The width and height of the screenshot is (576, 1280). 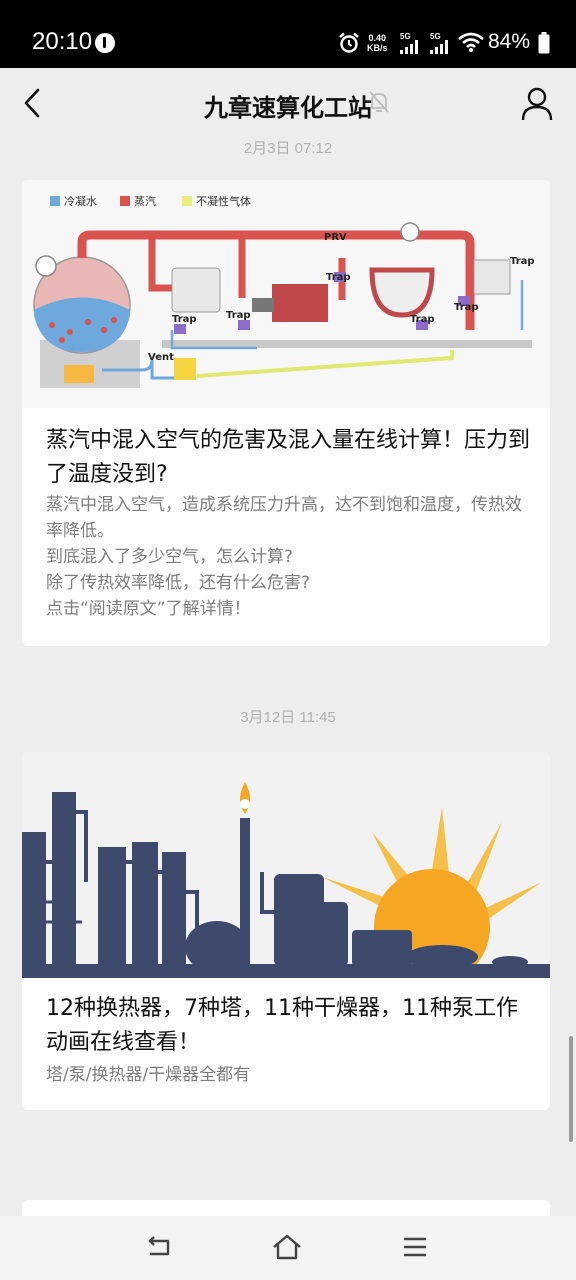 What do you see at coordinates (377, 43) in the screenshot?
I see `network-speed: 0.40 KB/s` at bounding box center [377, 43].